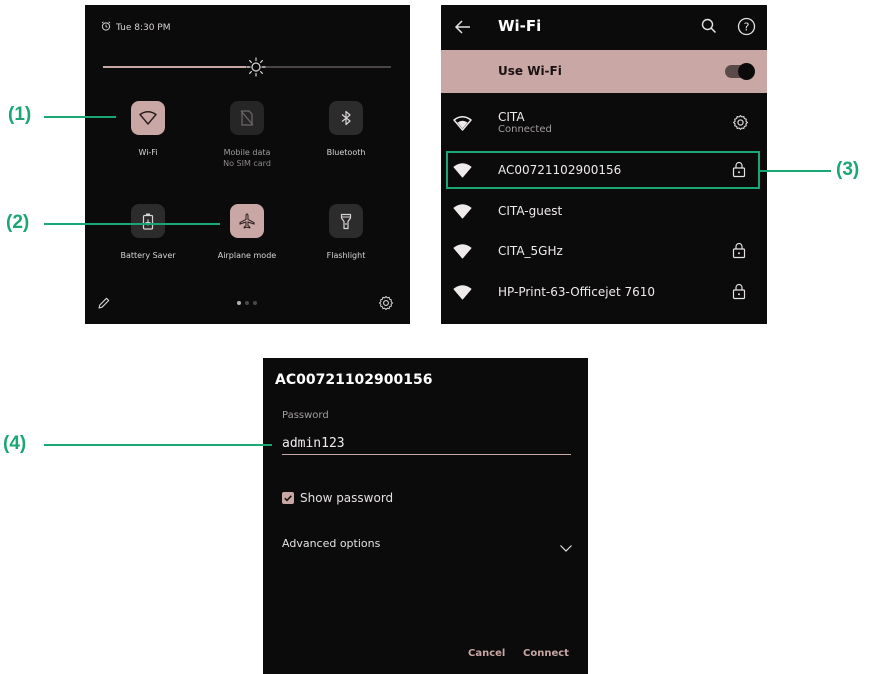  What do you see at coordinates (148, 255) in the screenshot?
I see `tile-label: Battery Saver` at bounding box center [148, 255].